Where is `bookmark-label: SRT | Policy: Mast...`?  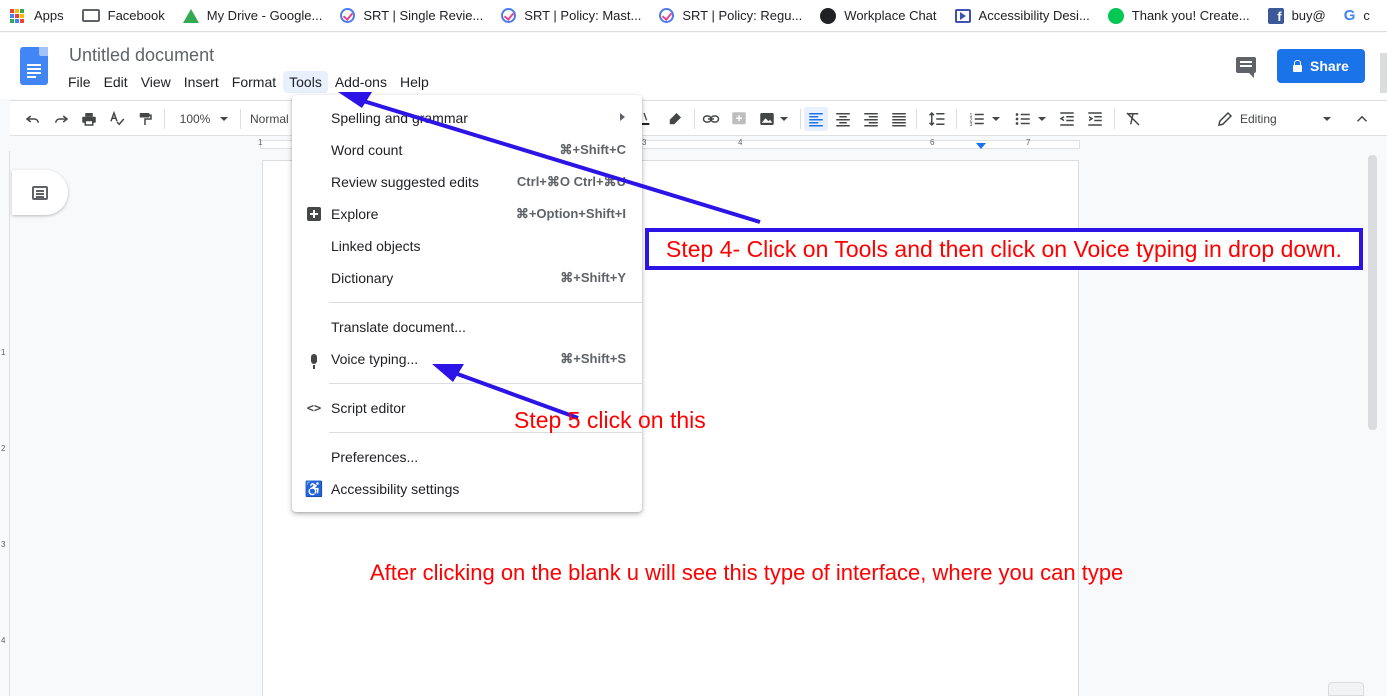
bookmark-label: SRT | Policy: Mast... is located at coordinates (583, 15).